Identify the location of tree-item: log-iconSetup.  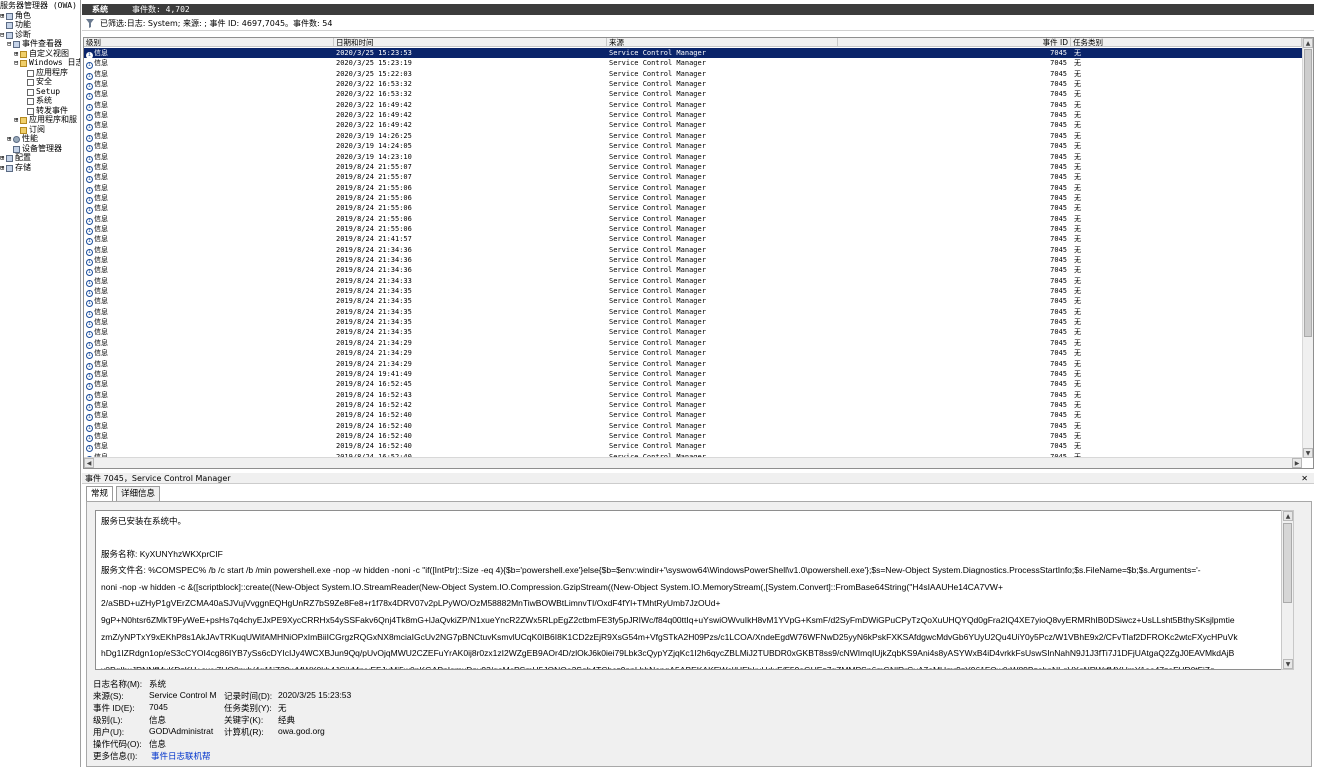
(40, 92).